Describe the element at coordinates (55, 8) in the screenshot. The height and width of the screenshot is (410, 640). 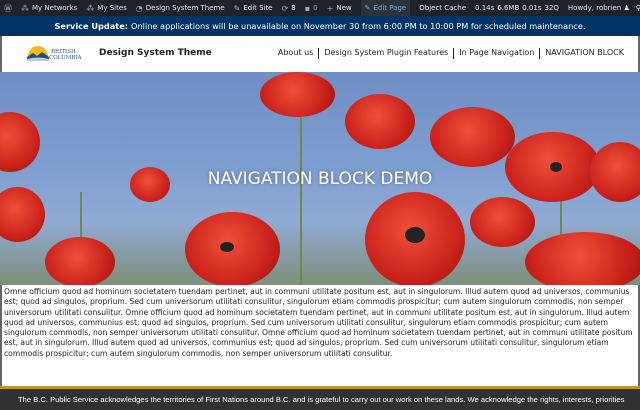
I see `label: My Networks` at that location.